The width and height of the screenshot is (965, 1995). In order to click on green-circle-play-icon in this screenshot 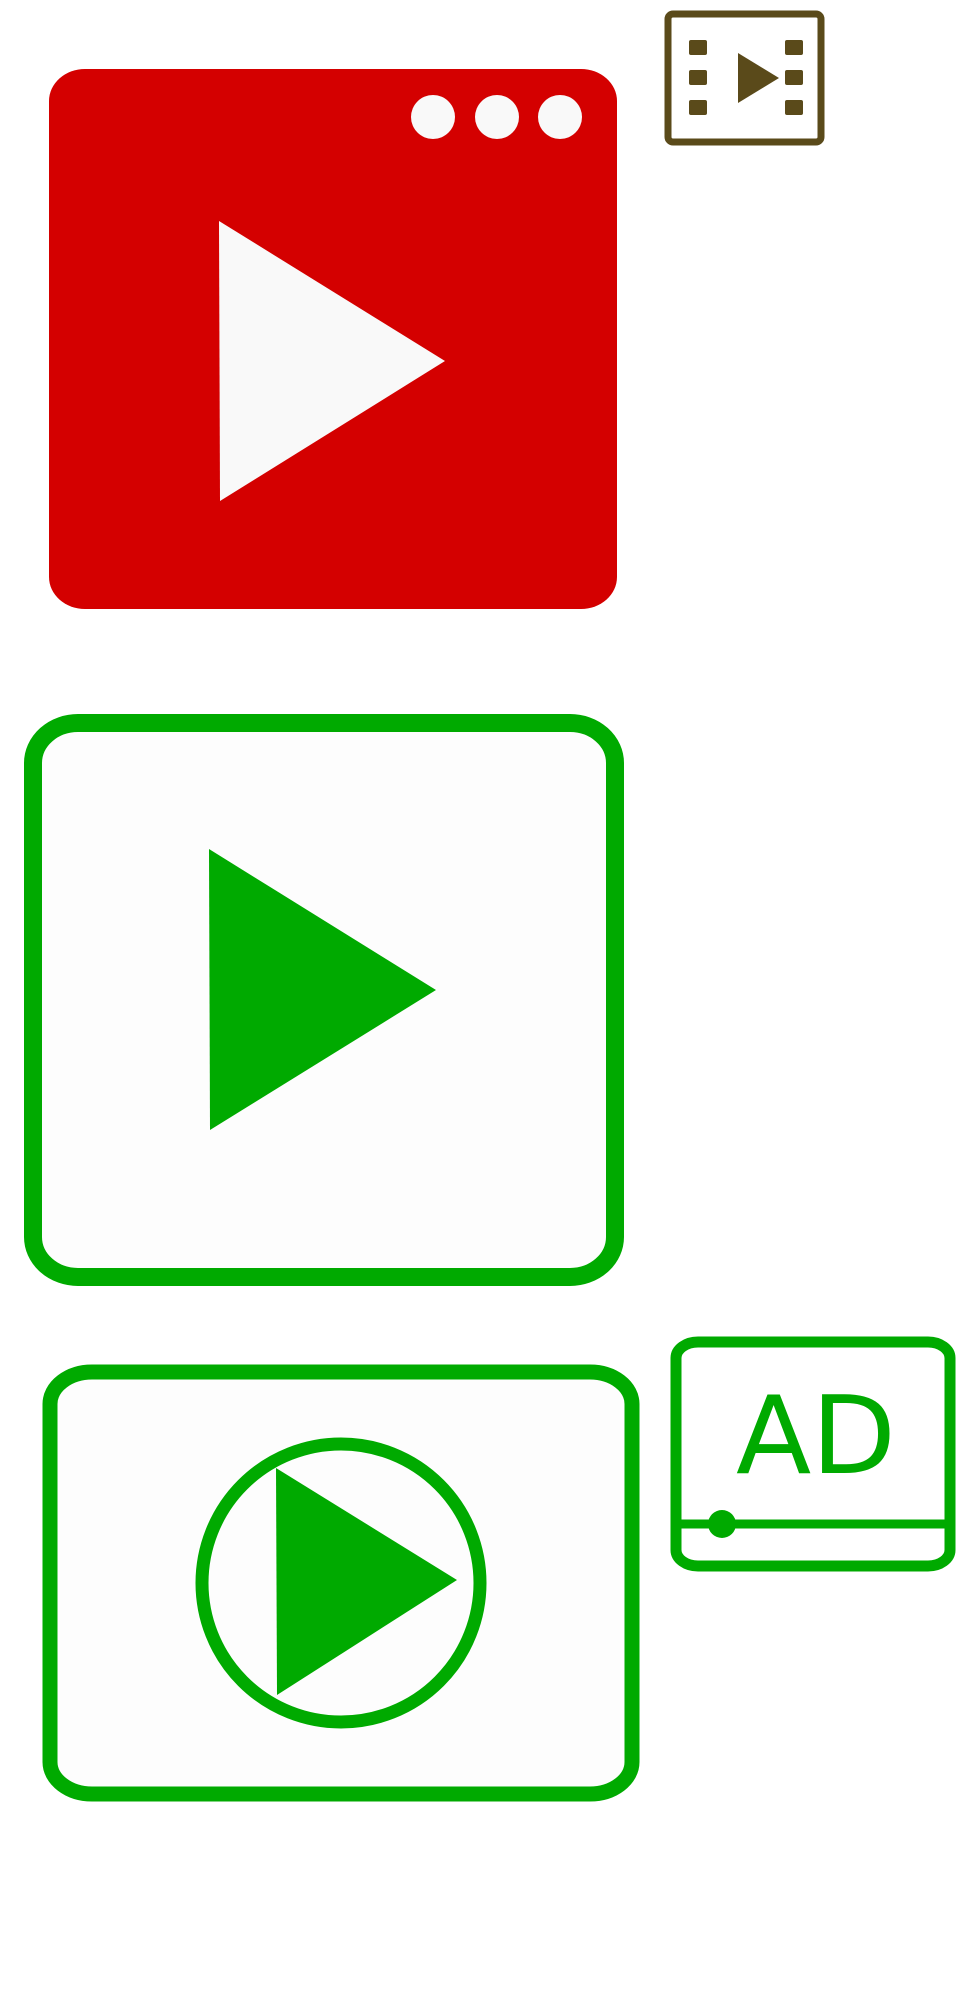, I will do `click(341, 1583)`.